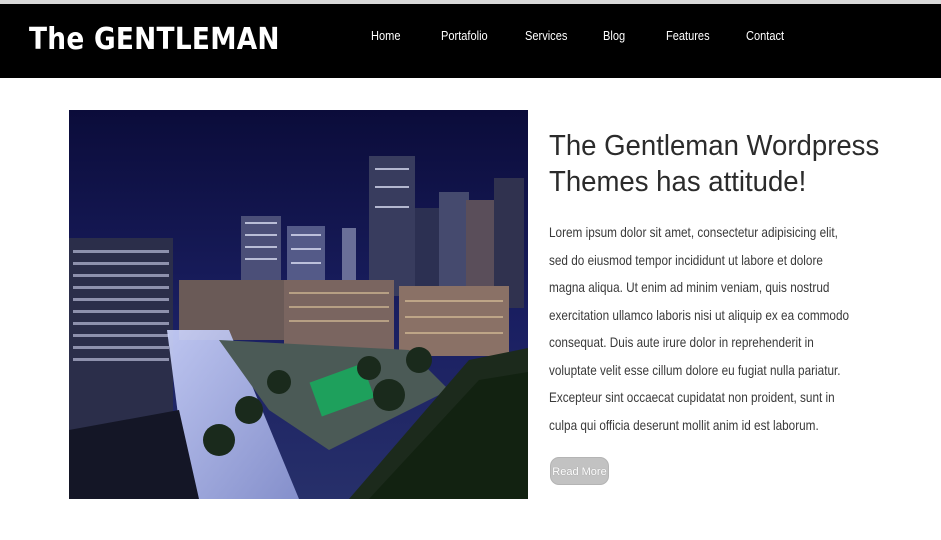 This screenshot has height=540, width=941. What do you see at coordinates (765, 35) in the screenshot?
I see `nav-item-contact: Contact` at bounding box center [765, 35].